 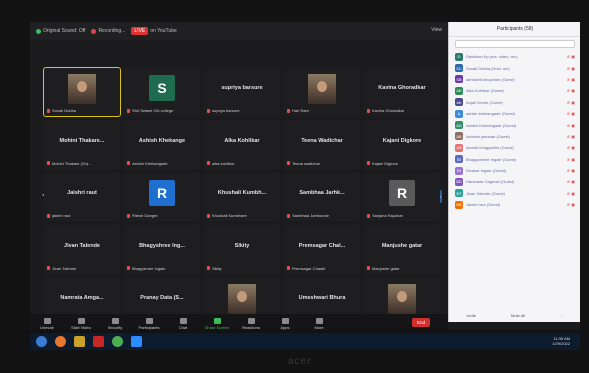 I want to click on participant-name: Bhagyashree Ingale (Guest), so click(x=491, y=159).